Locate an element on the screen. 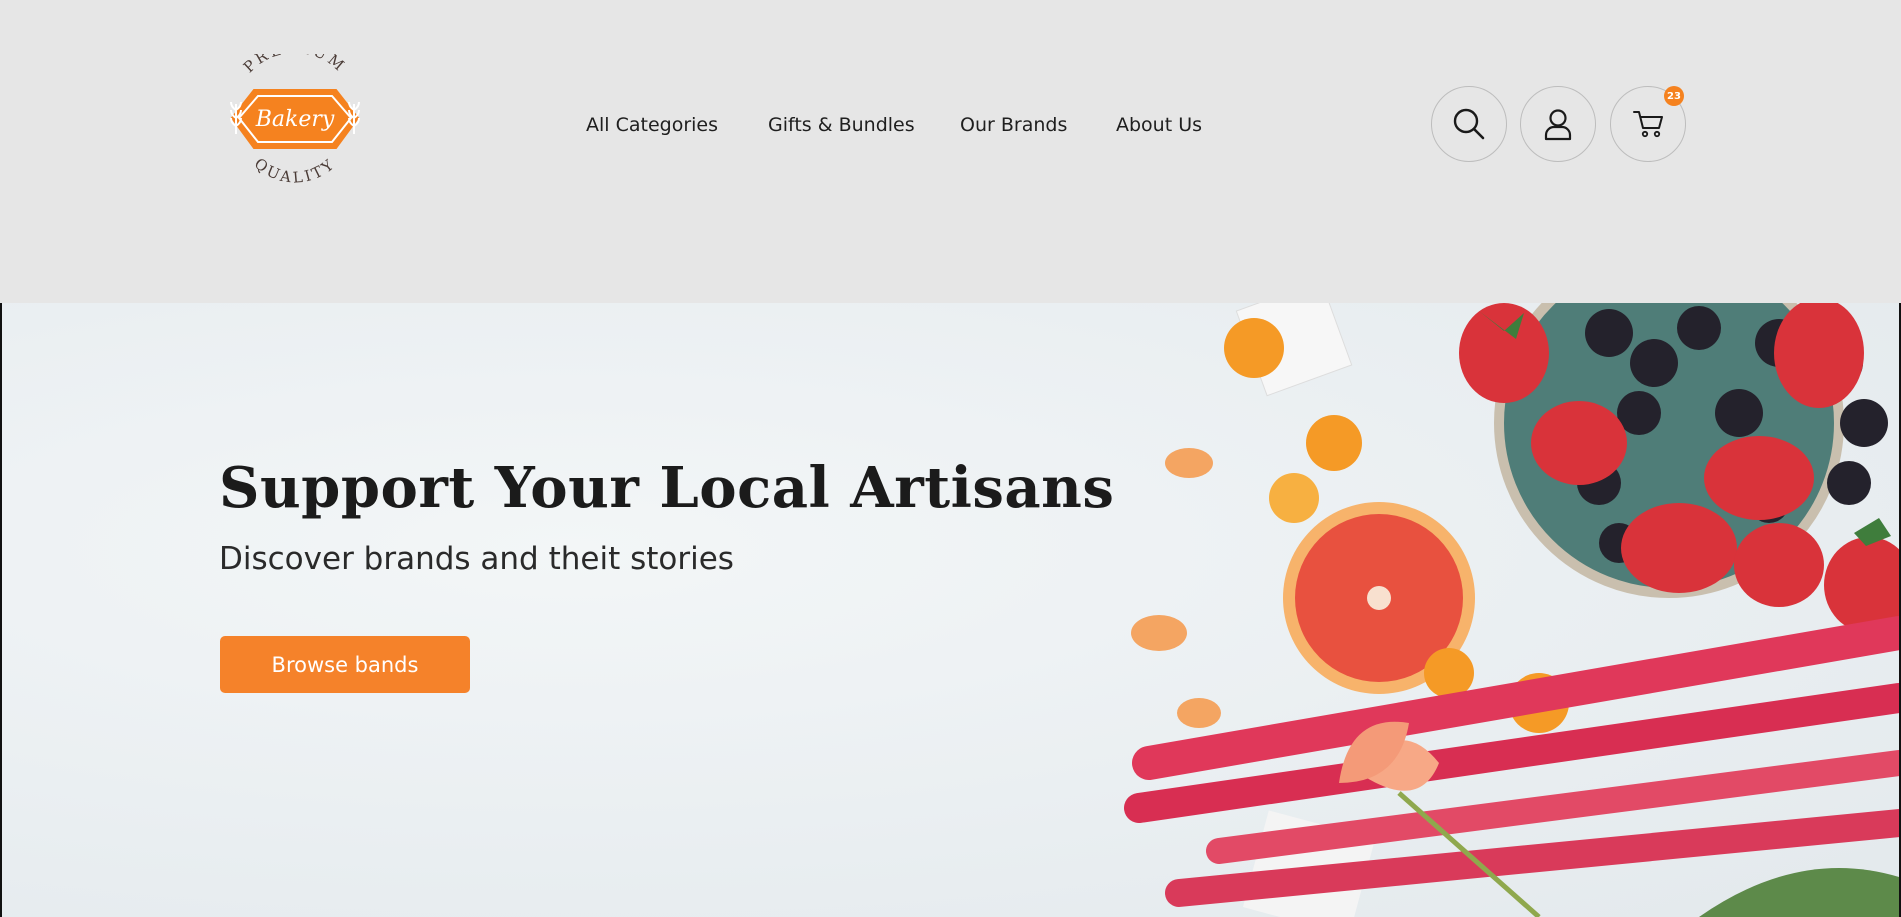  nav-our-brands: Our Brands is located at coordinates (1013, 125).